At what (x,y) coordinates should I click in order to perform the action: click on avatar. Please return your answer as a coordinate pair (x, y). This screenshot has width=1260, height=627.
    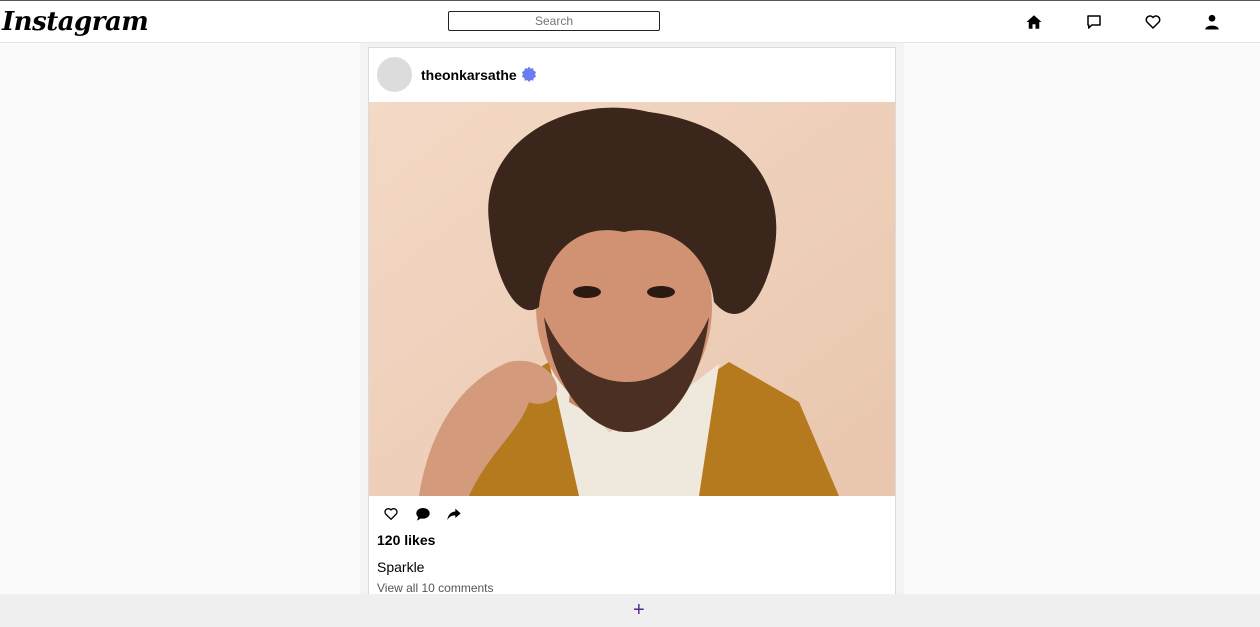
    Looking at the image, I should click on (394, 74).